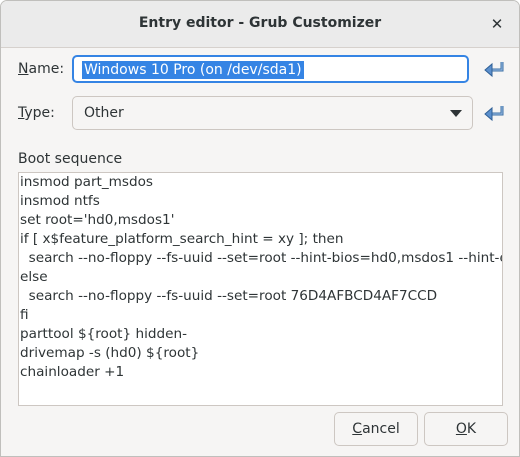 The width and height of the screenshot is (520, 457). I want to click on code-line: chainloader +1, so click(72, 372).